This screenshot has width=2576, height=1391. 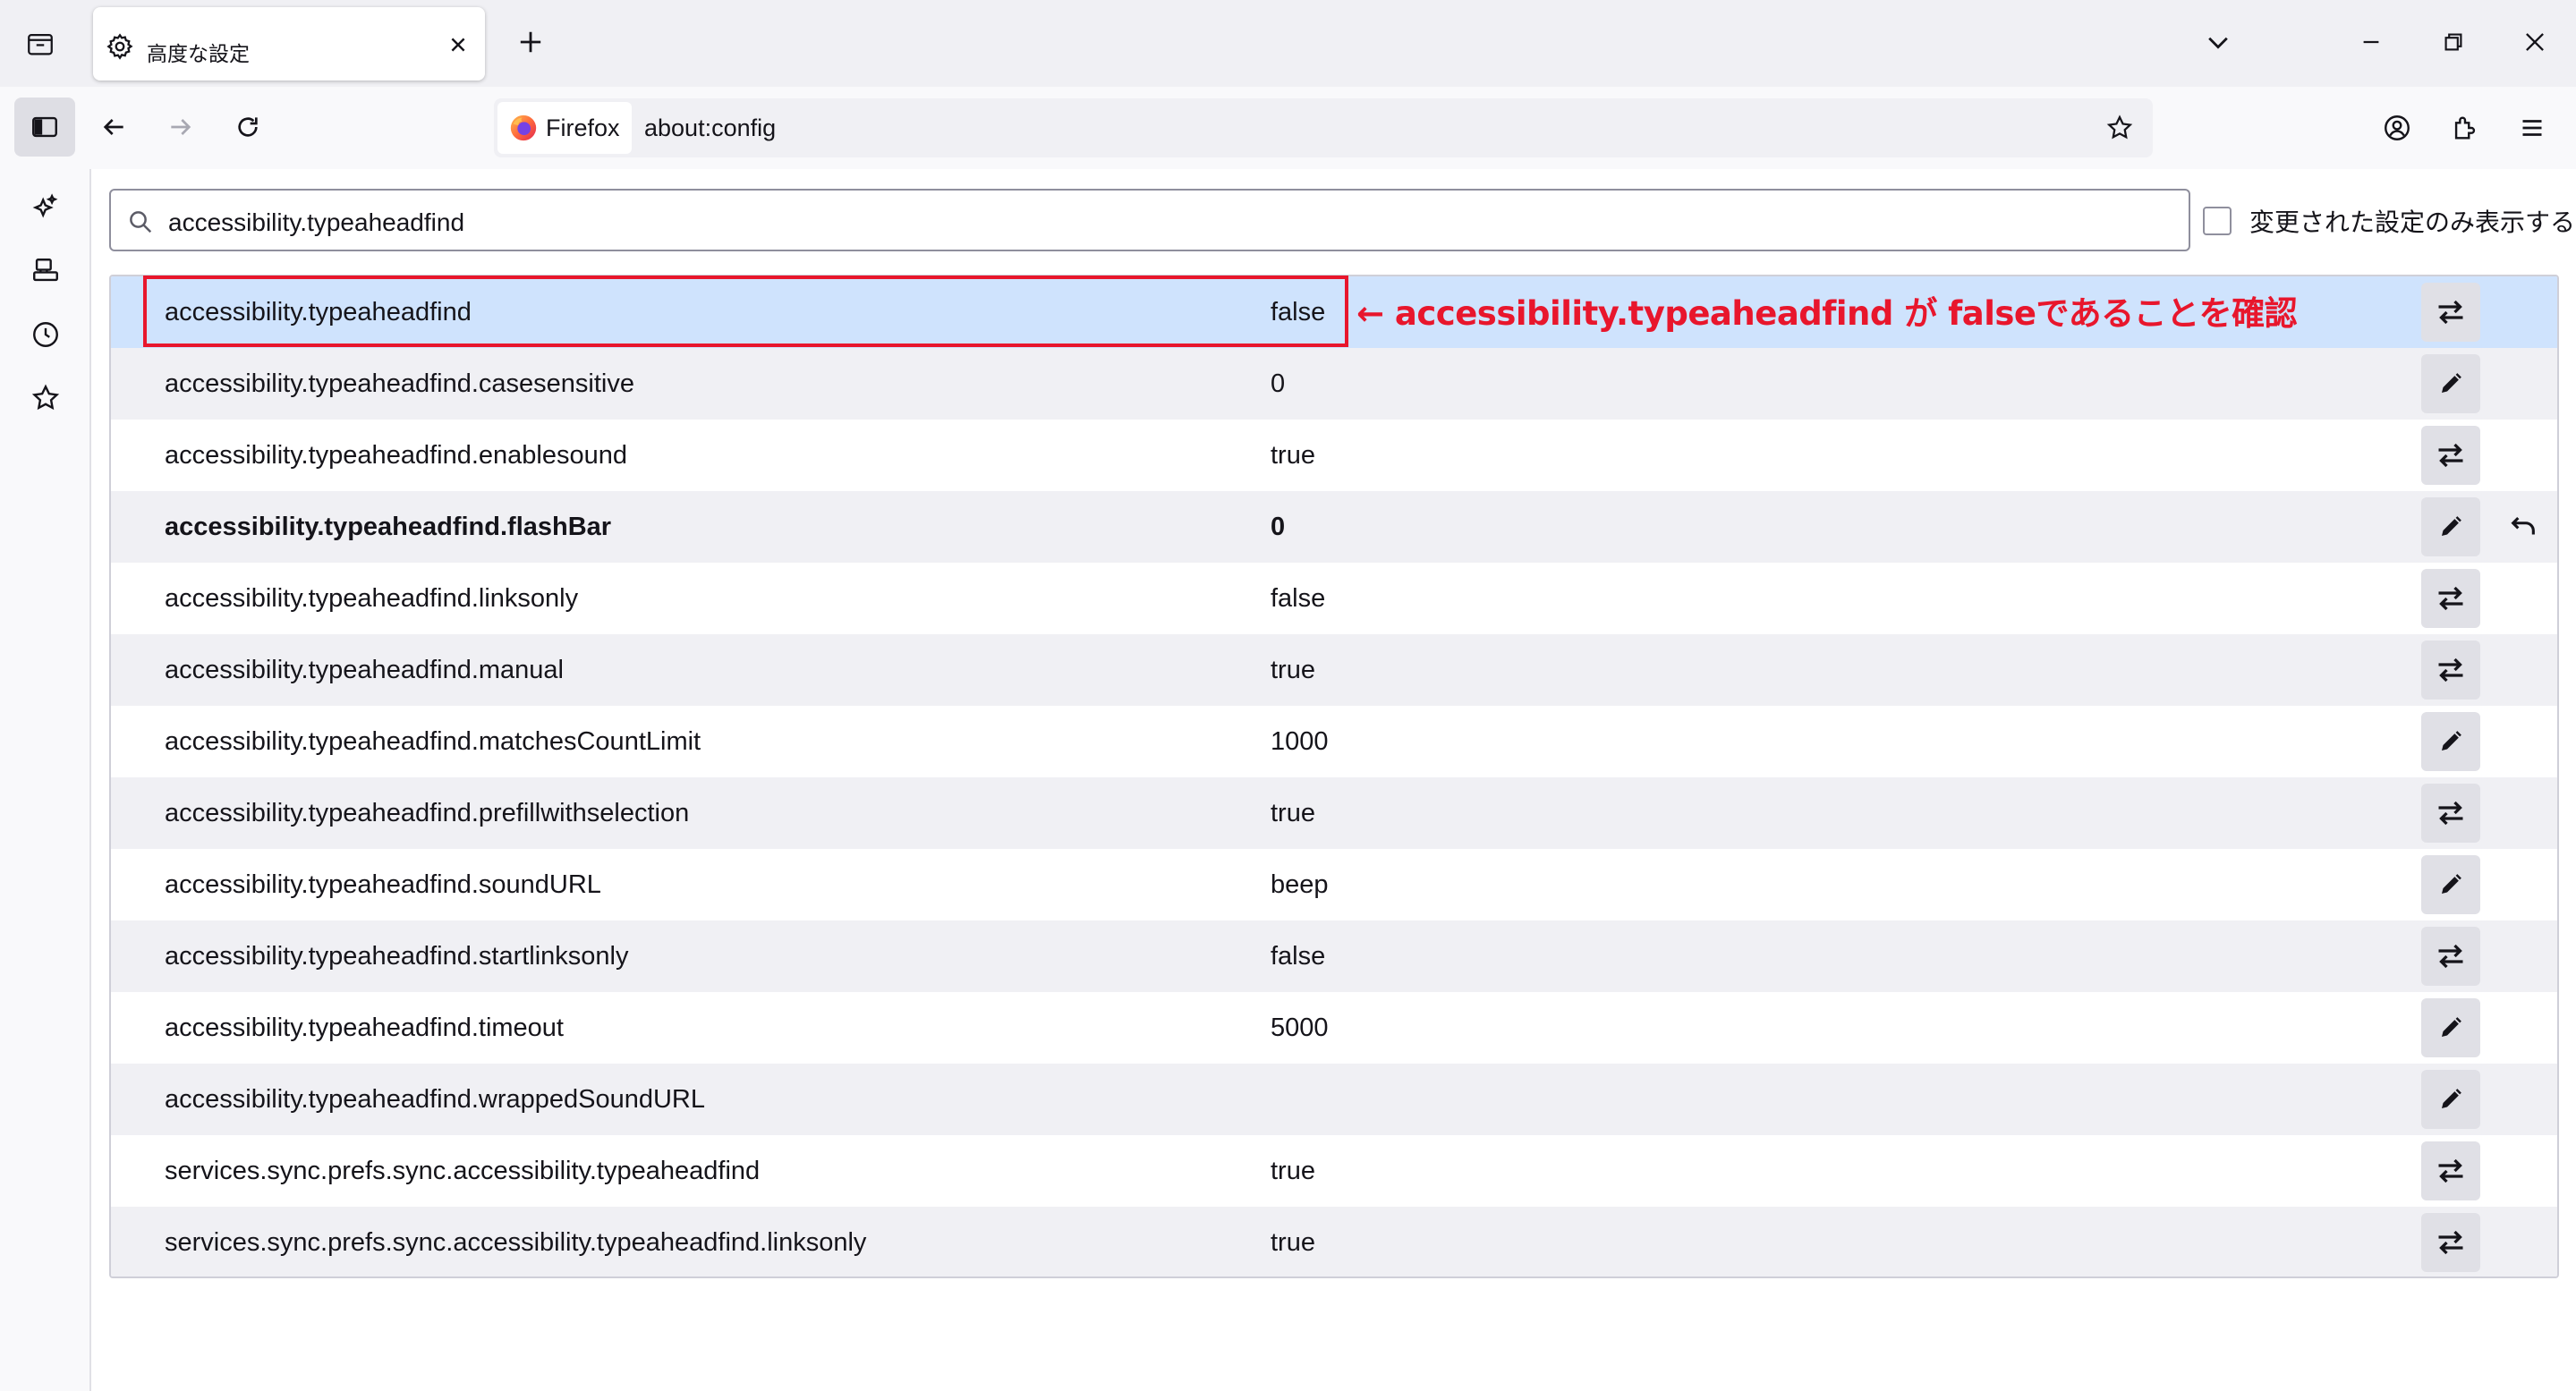 What do you see at coordinates (1334, 1028) in the screenshot?
I see `pref-row: accessibility.typeaheadfind.timeout 5000` at bounding box center [1334, 1028].